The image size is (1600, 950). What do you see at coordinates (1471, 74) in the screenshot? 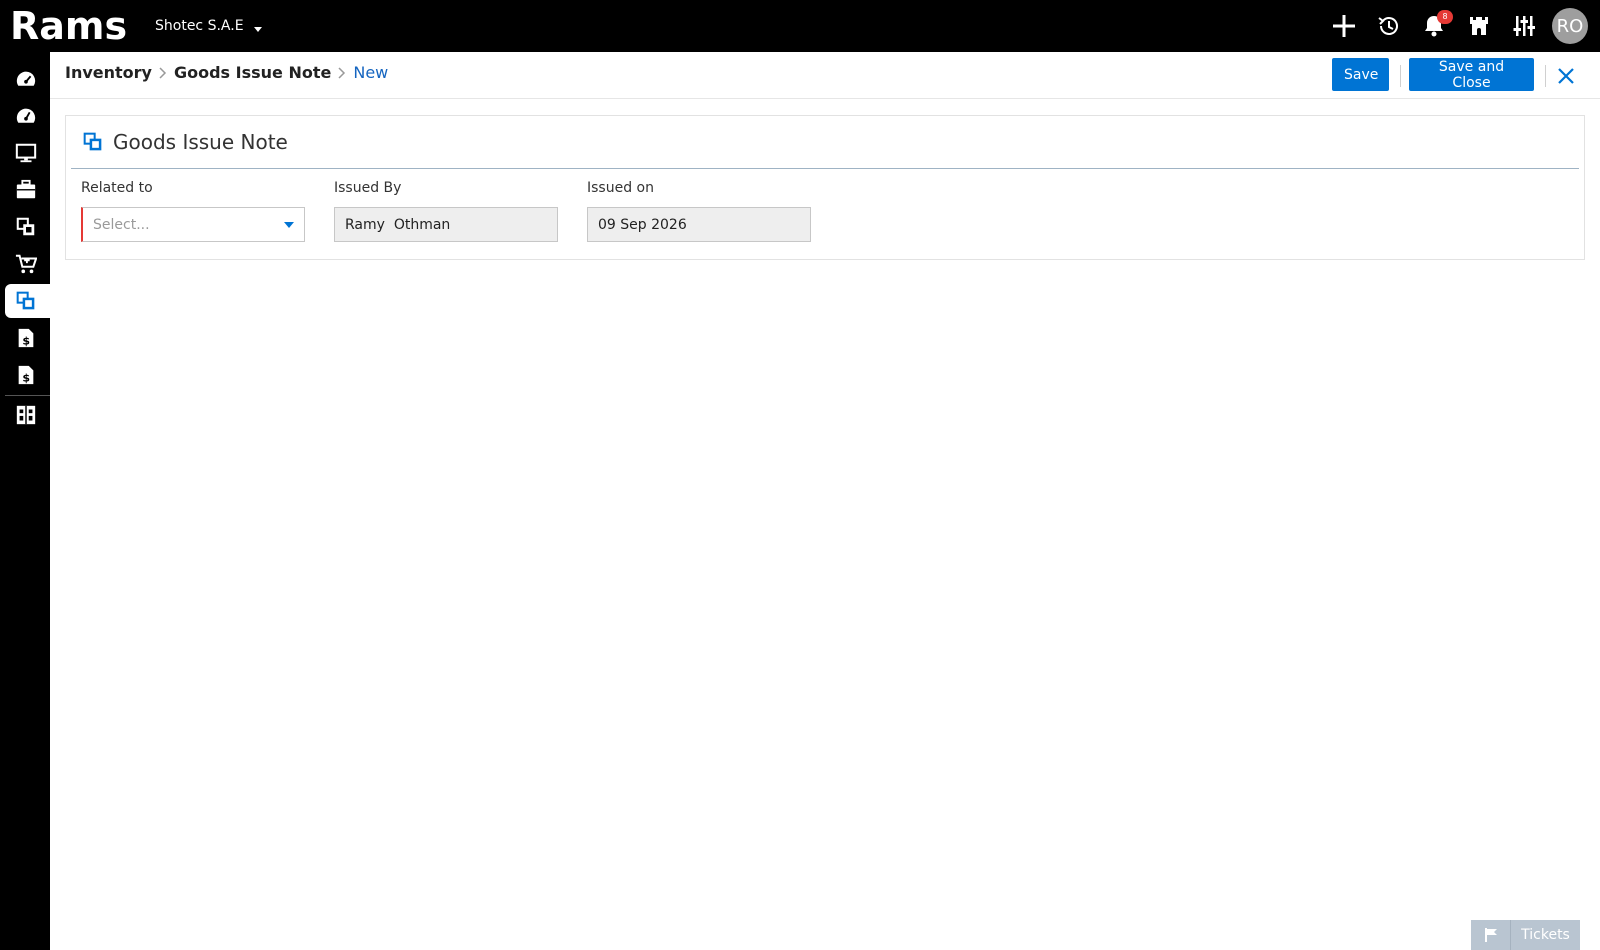
I see `save-and-close-button: Save and Close` at bounding box center [1471, 74].